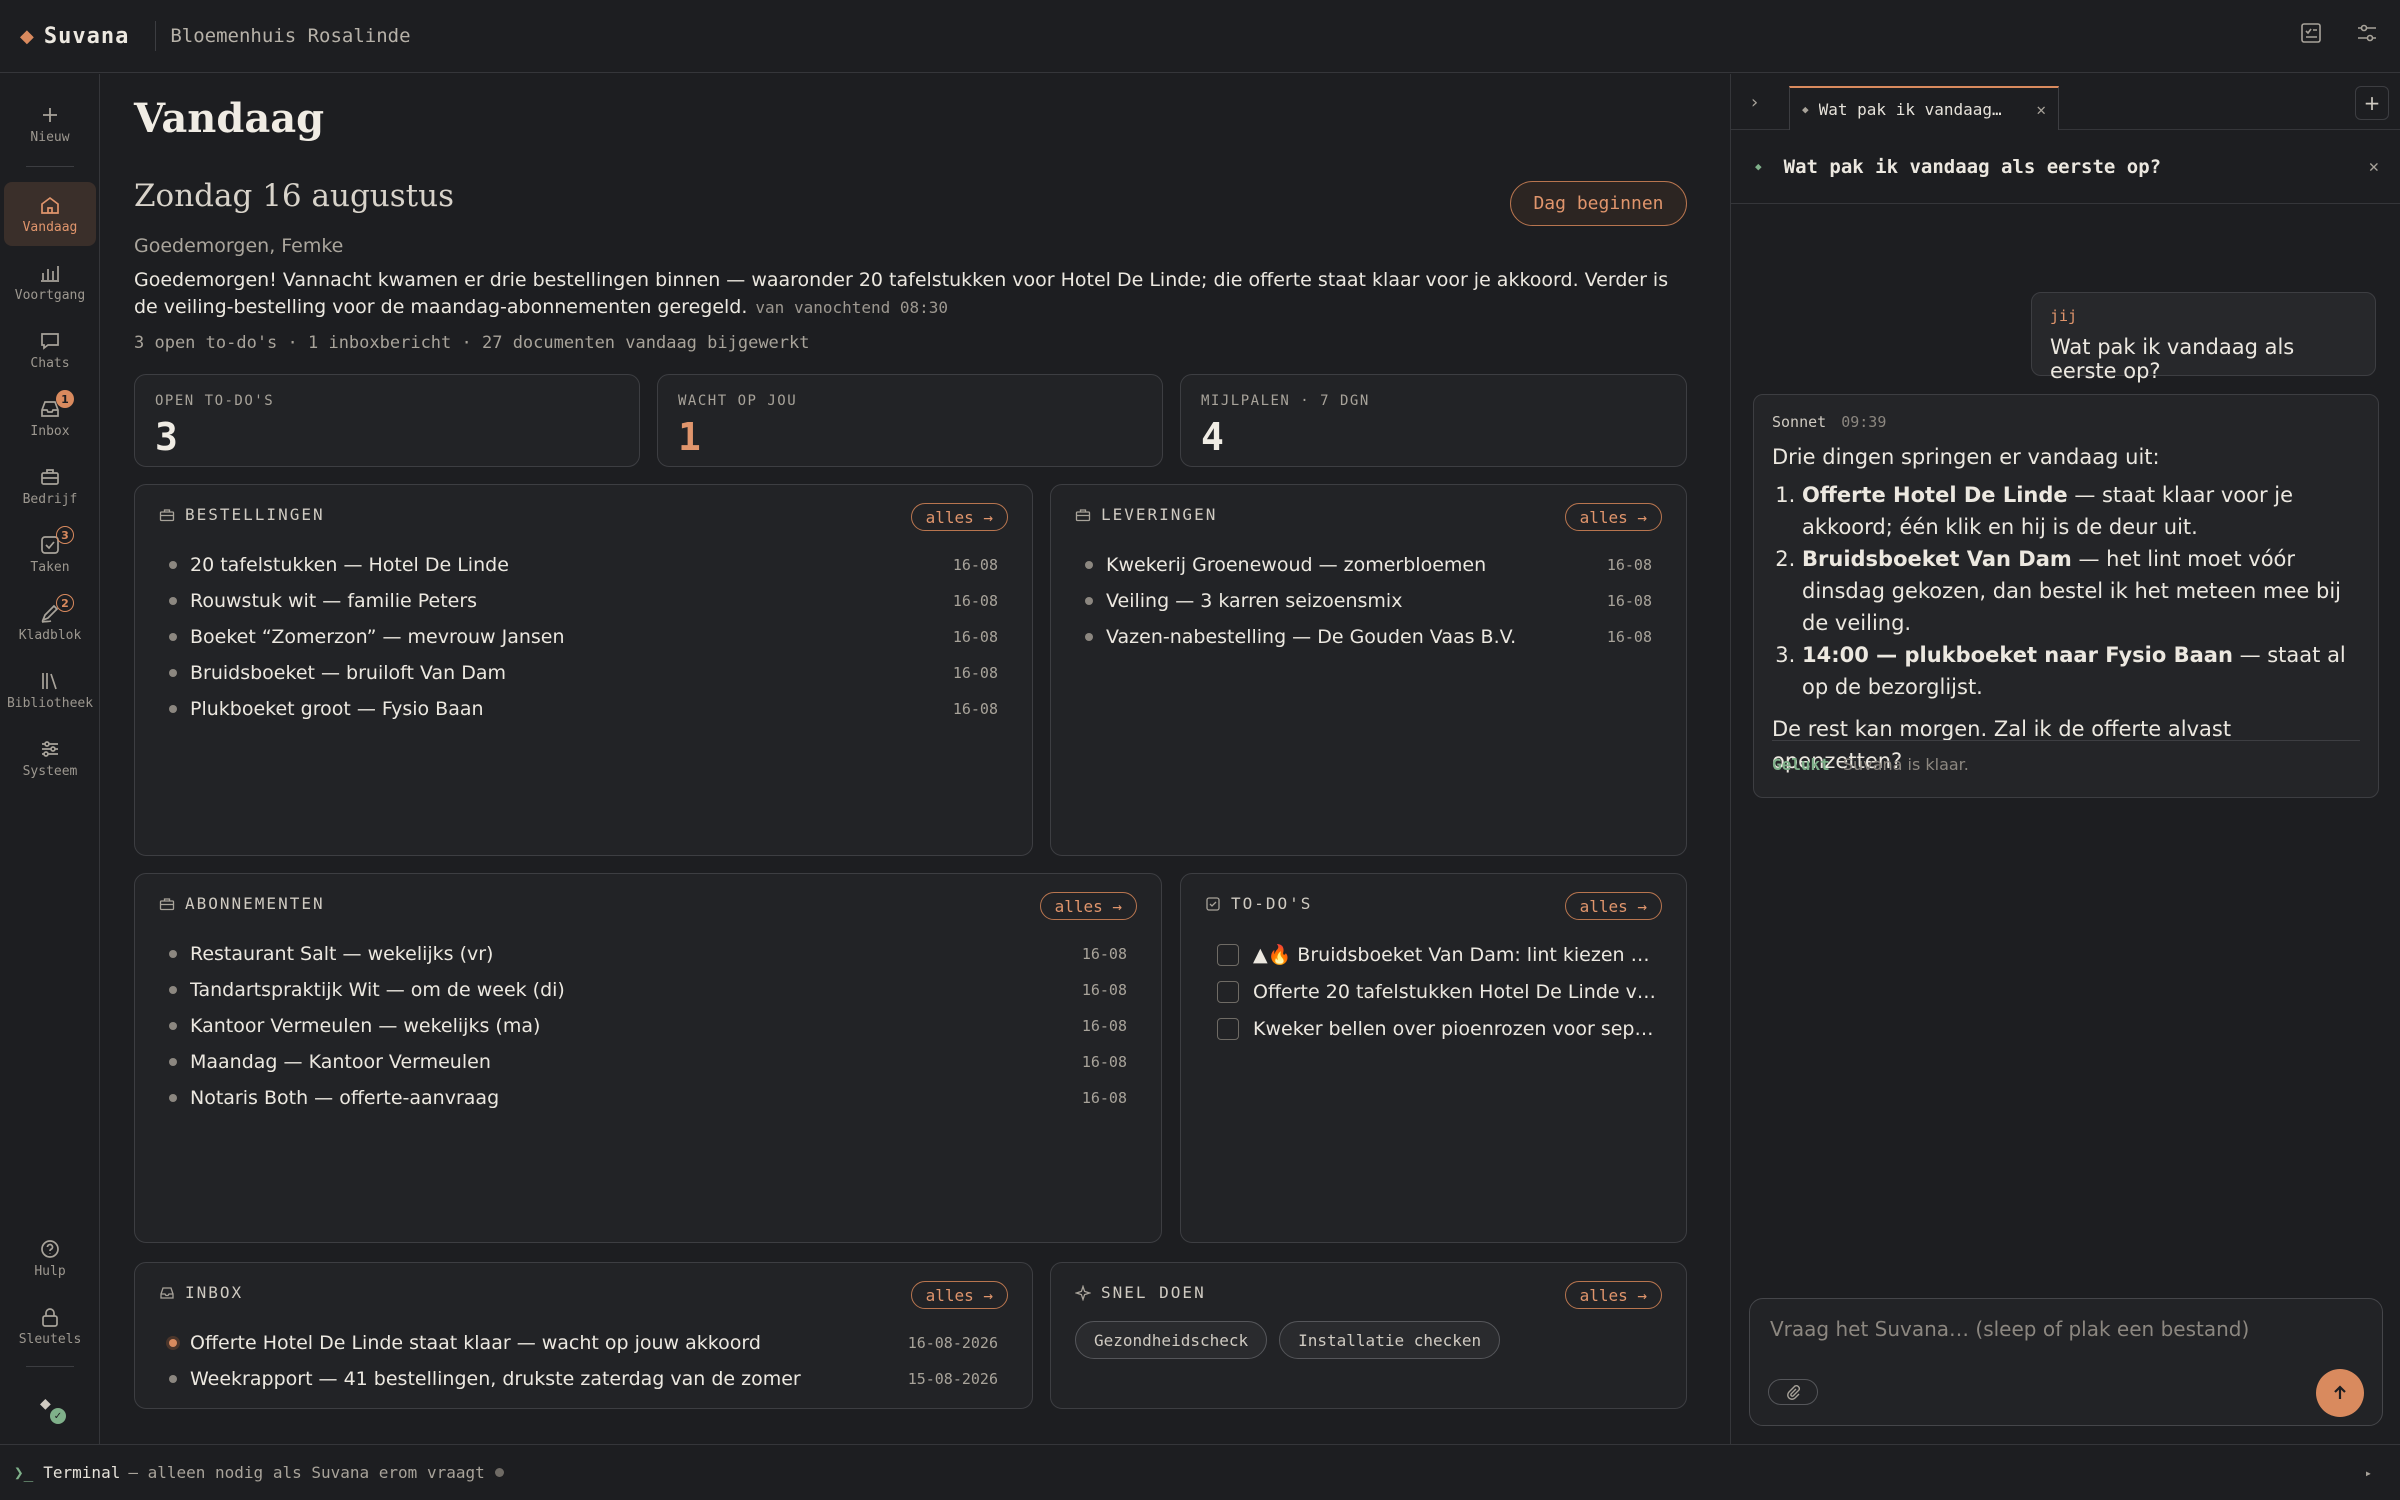 The height and width of the screenshot is (1500, 2400). I want to click on briefcase-icon, so click(50, 476).